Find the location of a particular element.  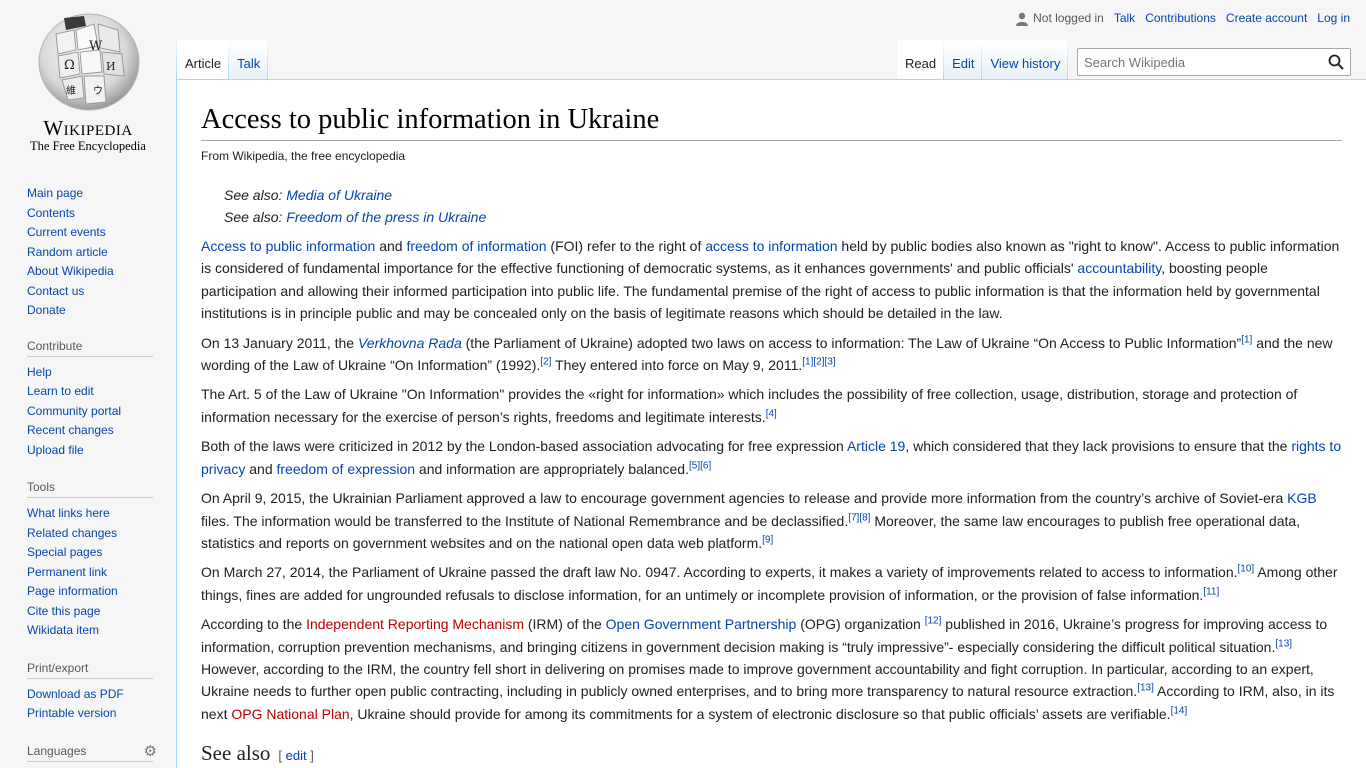

sidebar-item: Related changes is located at coordinates (90, 534).